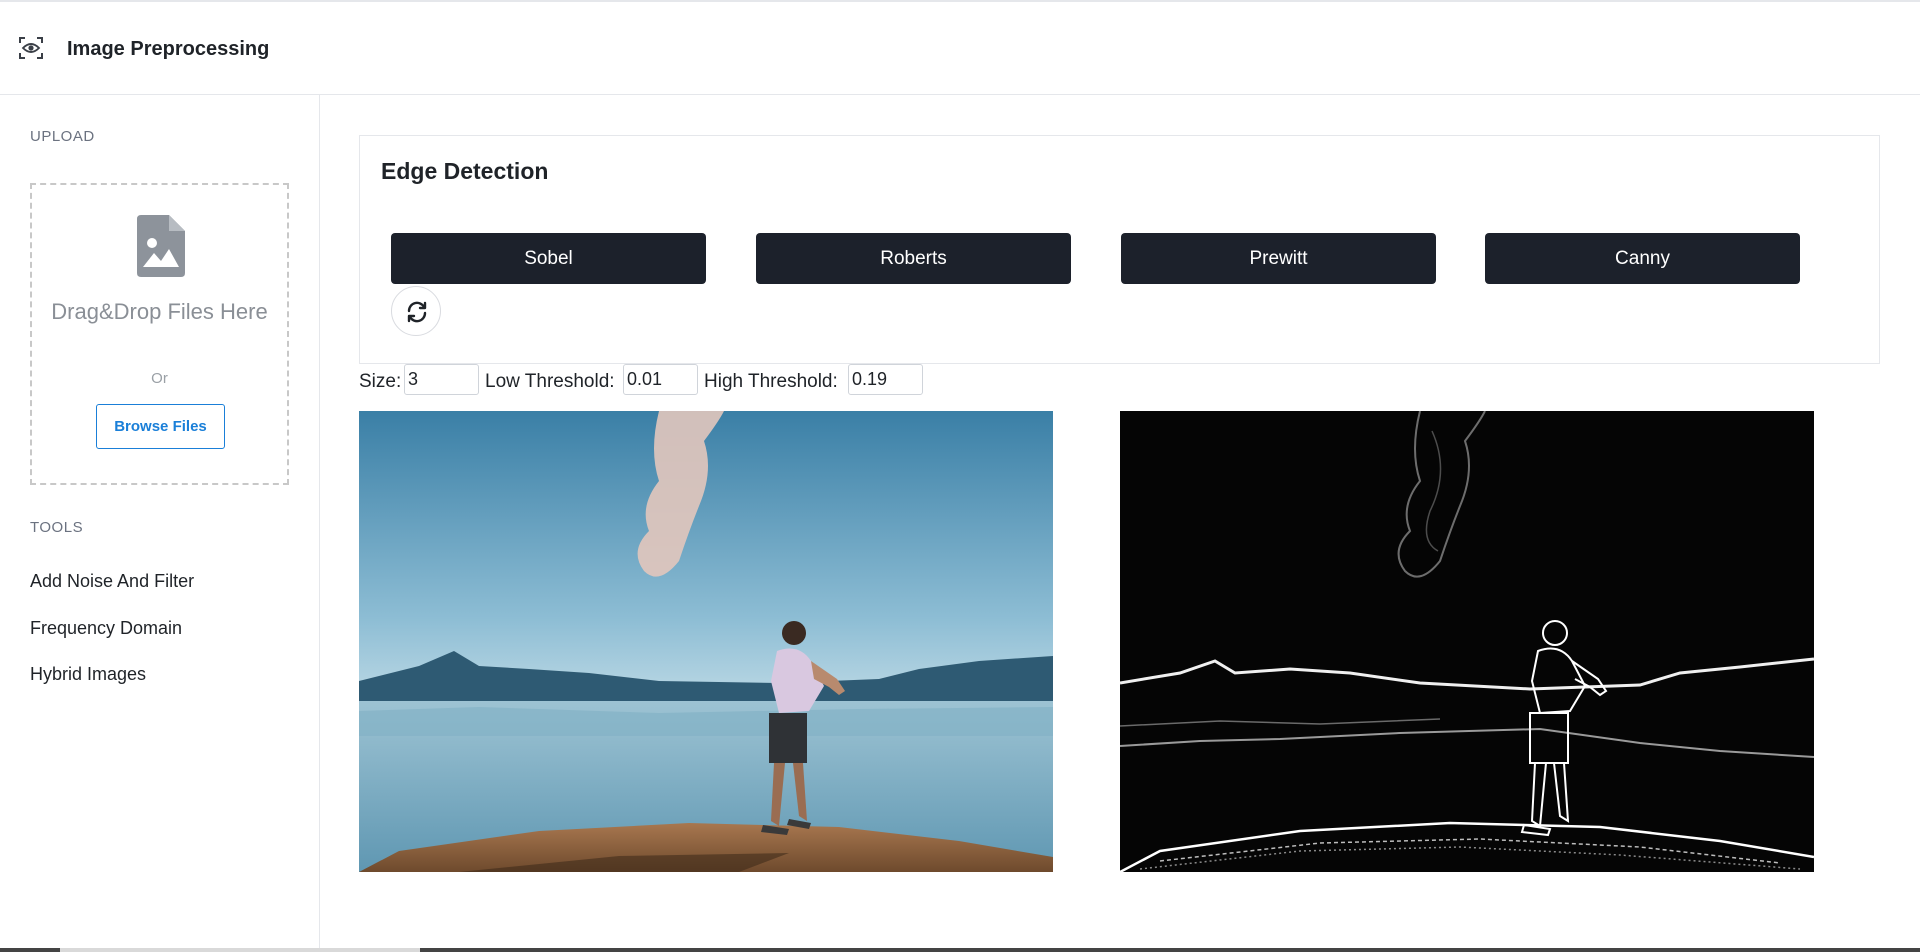  What do you see at coordinates (31, 48) in the screenshot?
I see `eye-scan-icon` at bounding box center [31, 48].